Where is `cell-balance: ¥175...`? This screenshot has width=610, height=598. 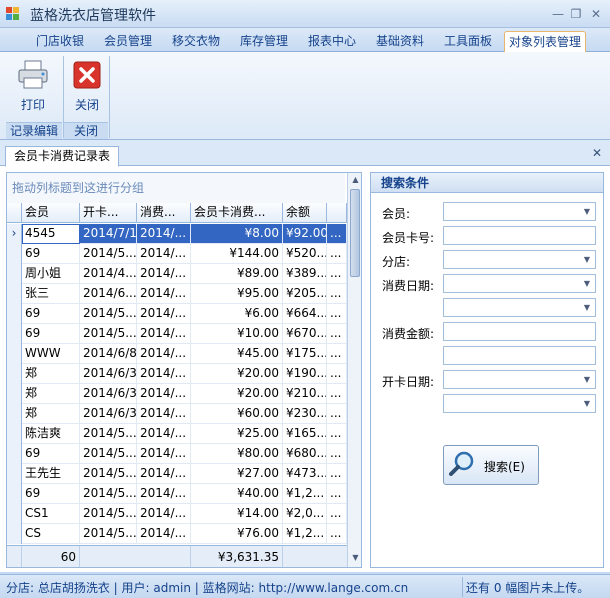 cell-balance: ¥175... is located at coordinates (305, 354).